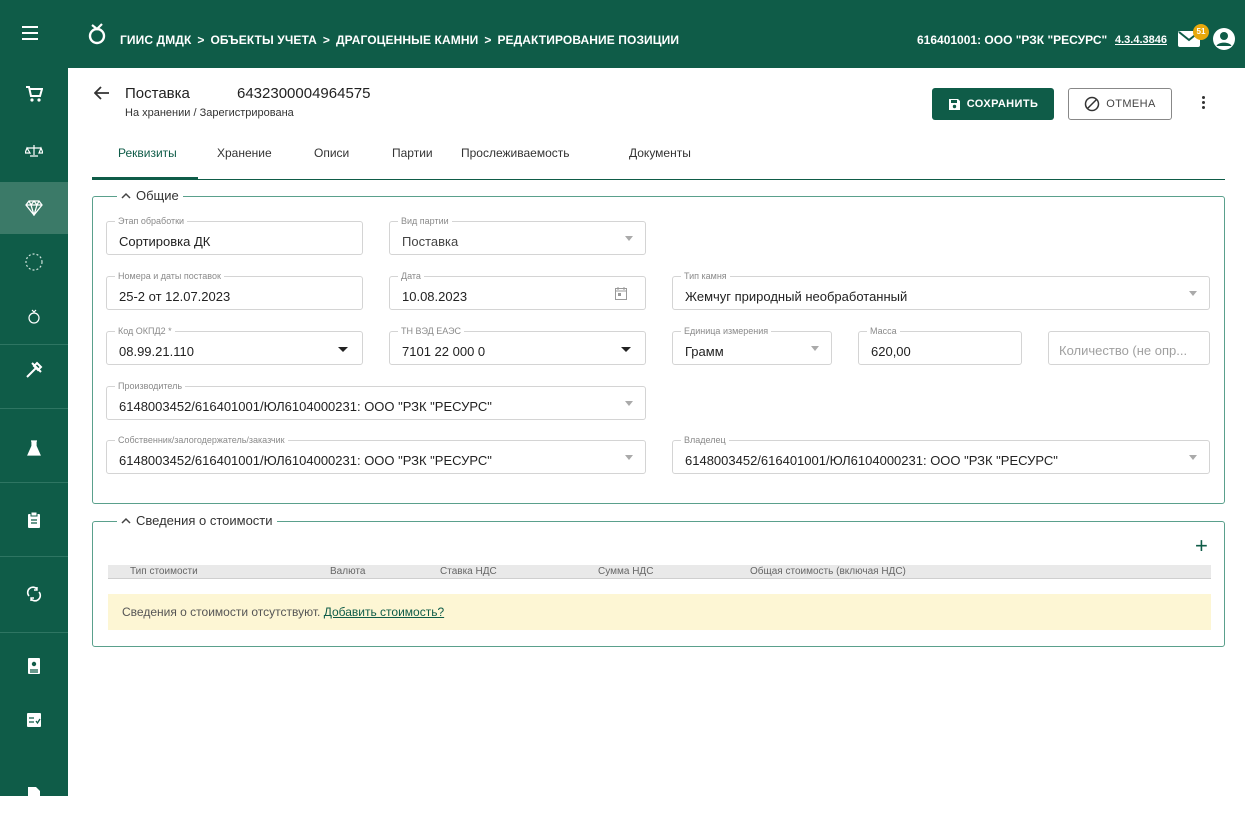  Describe the element at coordinates (209, 113) in the screenshot. I see `status-text: На хранении / Зарегистрирована` at that location.